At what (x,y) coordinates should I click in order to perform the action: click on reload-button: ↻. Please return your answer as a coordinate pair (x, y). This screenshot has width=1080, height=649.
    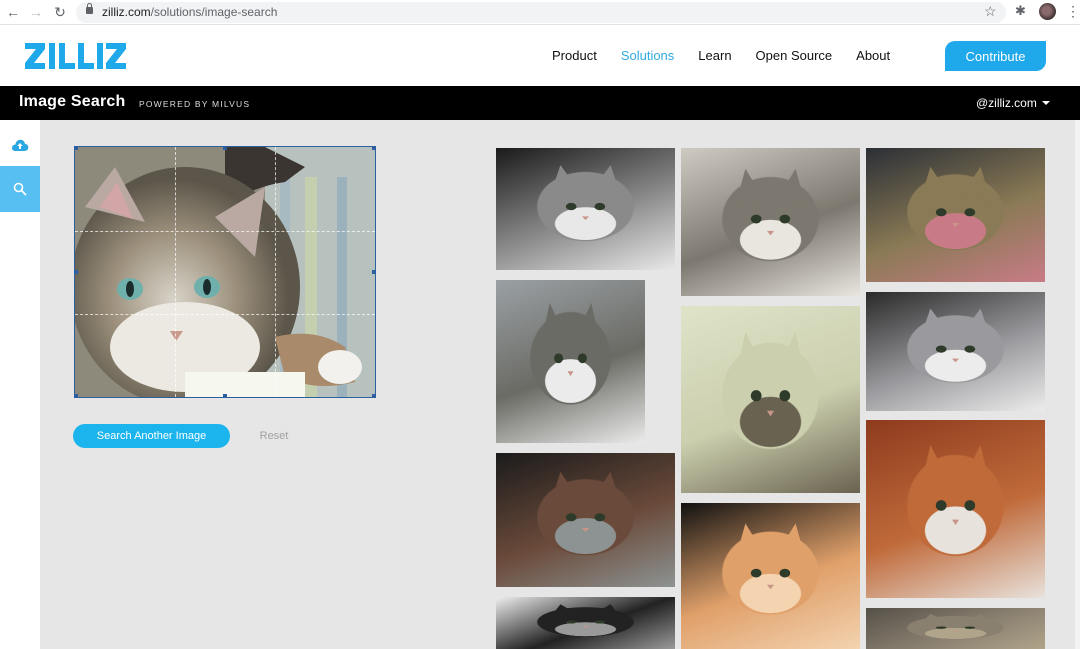
    Looking at the image, I should click on (60, 12).